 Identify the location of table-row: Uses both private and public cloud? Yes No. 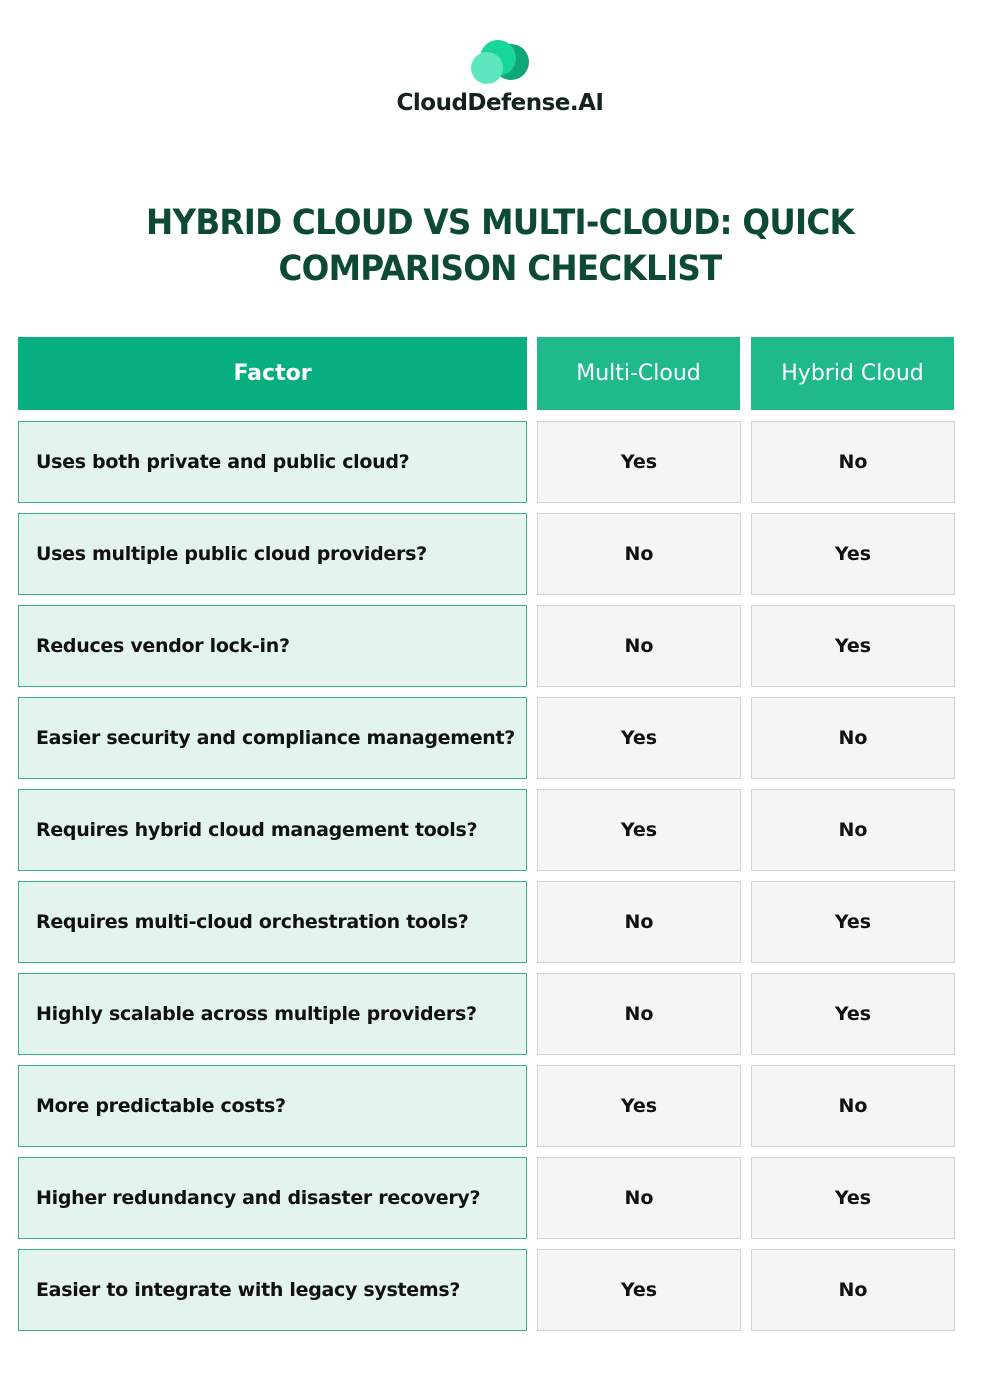
(500, 462).